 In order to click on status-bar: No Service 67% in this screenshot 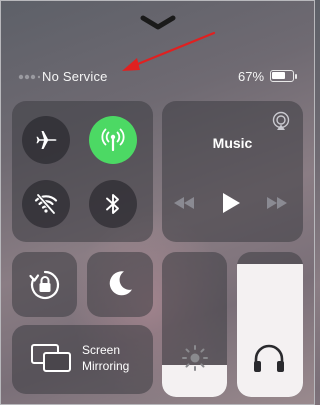, I will do `click(157, 77)`.